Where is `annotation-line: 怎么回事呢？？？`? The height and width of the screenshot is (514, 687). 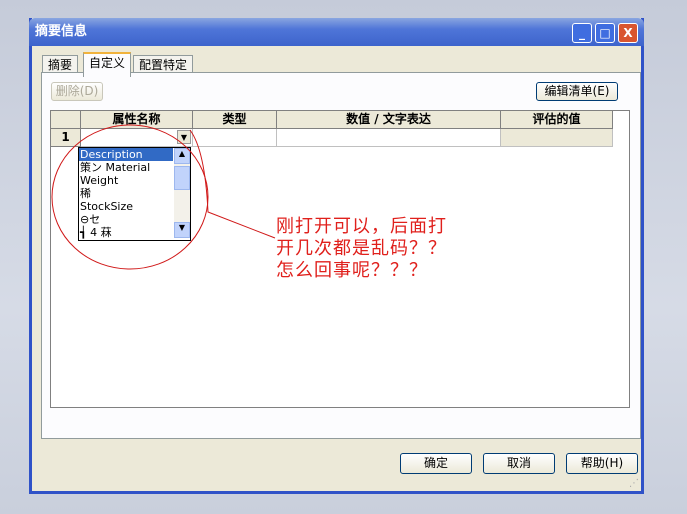
annotation-line: 怎么回事呢？？？ is located at coordinates (352, 270).